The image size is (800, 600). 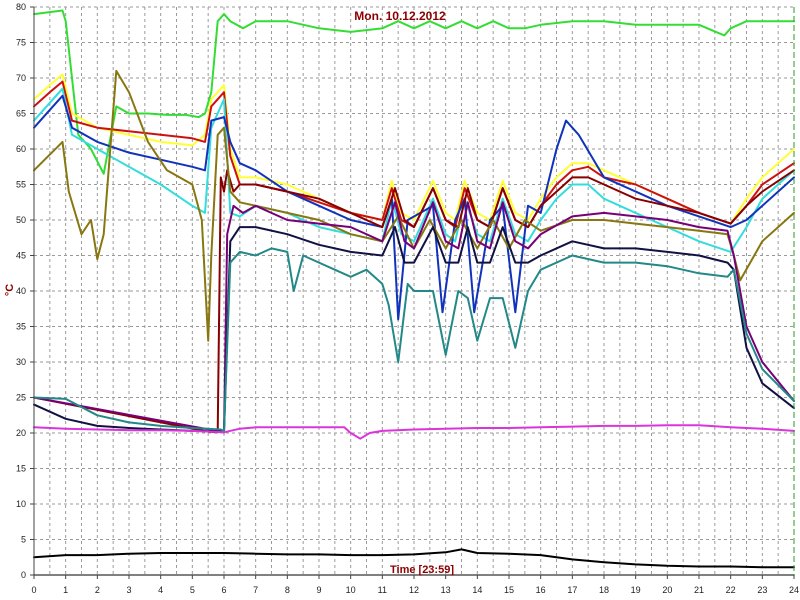 I want to click on x-tick-label: 3, so click(x=128, y=590).